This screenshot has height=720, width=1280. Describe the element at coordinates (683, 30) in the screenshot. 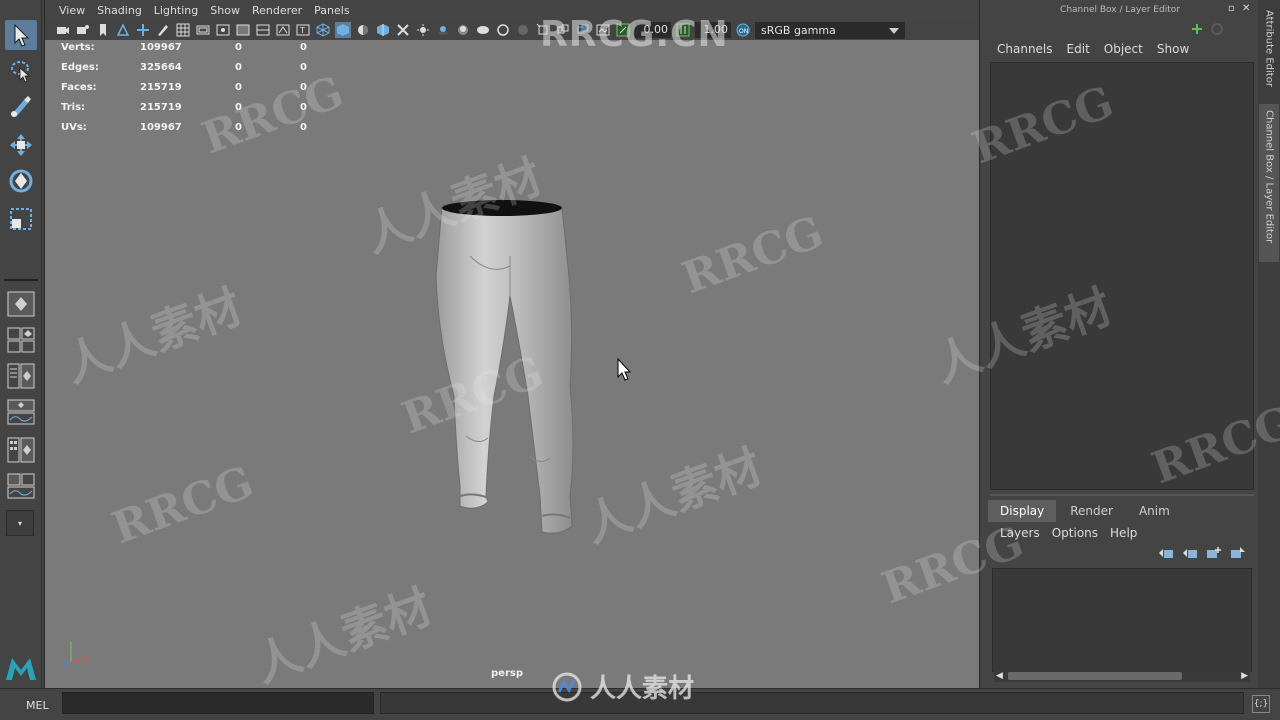

I see `gamma-icon` at that location.